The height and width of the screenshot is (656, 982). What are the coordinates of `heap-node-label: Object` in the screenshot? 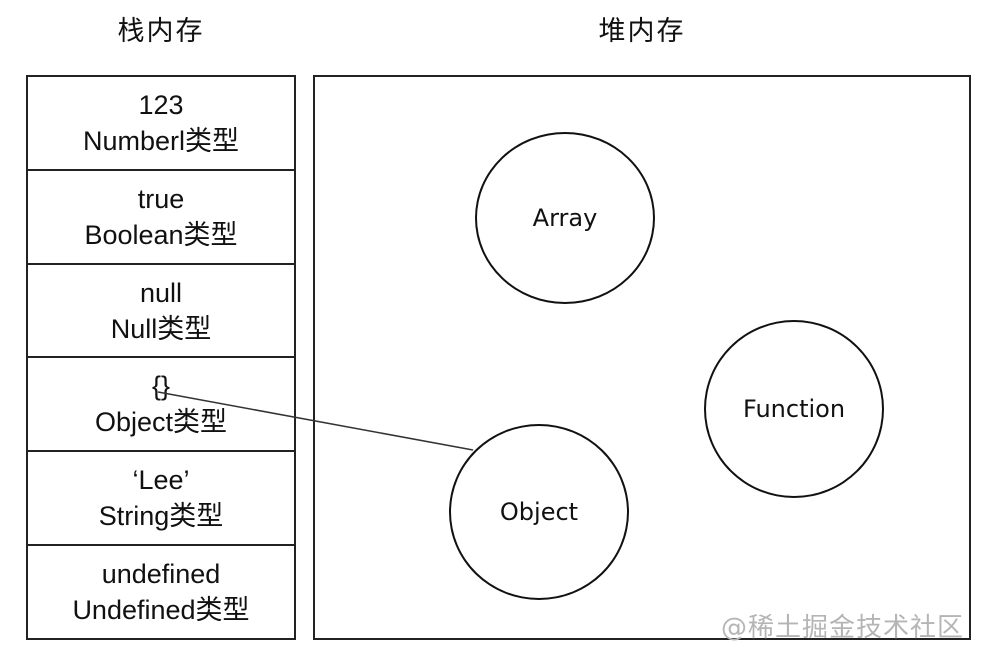 It's located at (539, 512).